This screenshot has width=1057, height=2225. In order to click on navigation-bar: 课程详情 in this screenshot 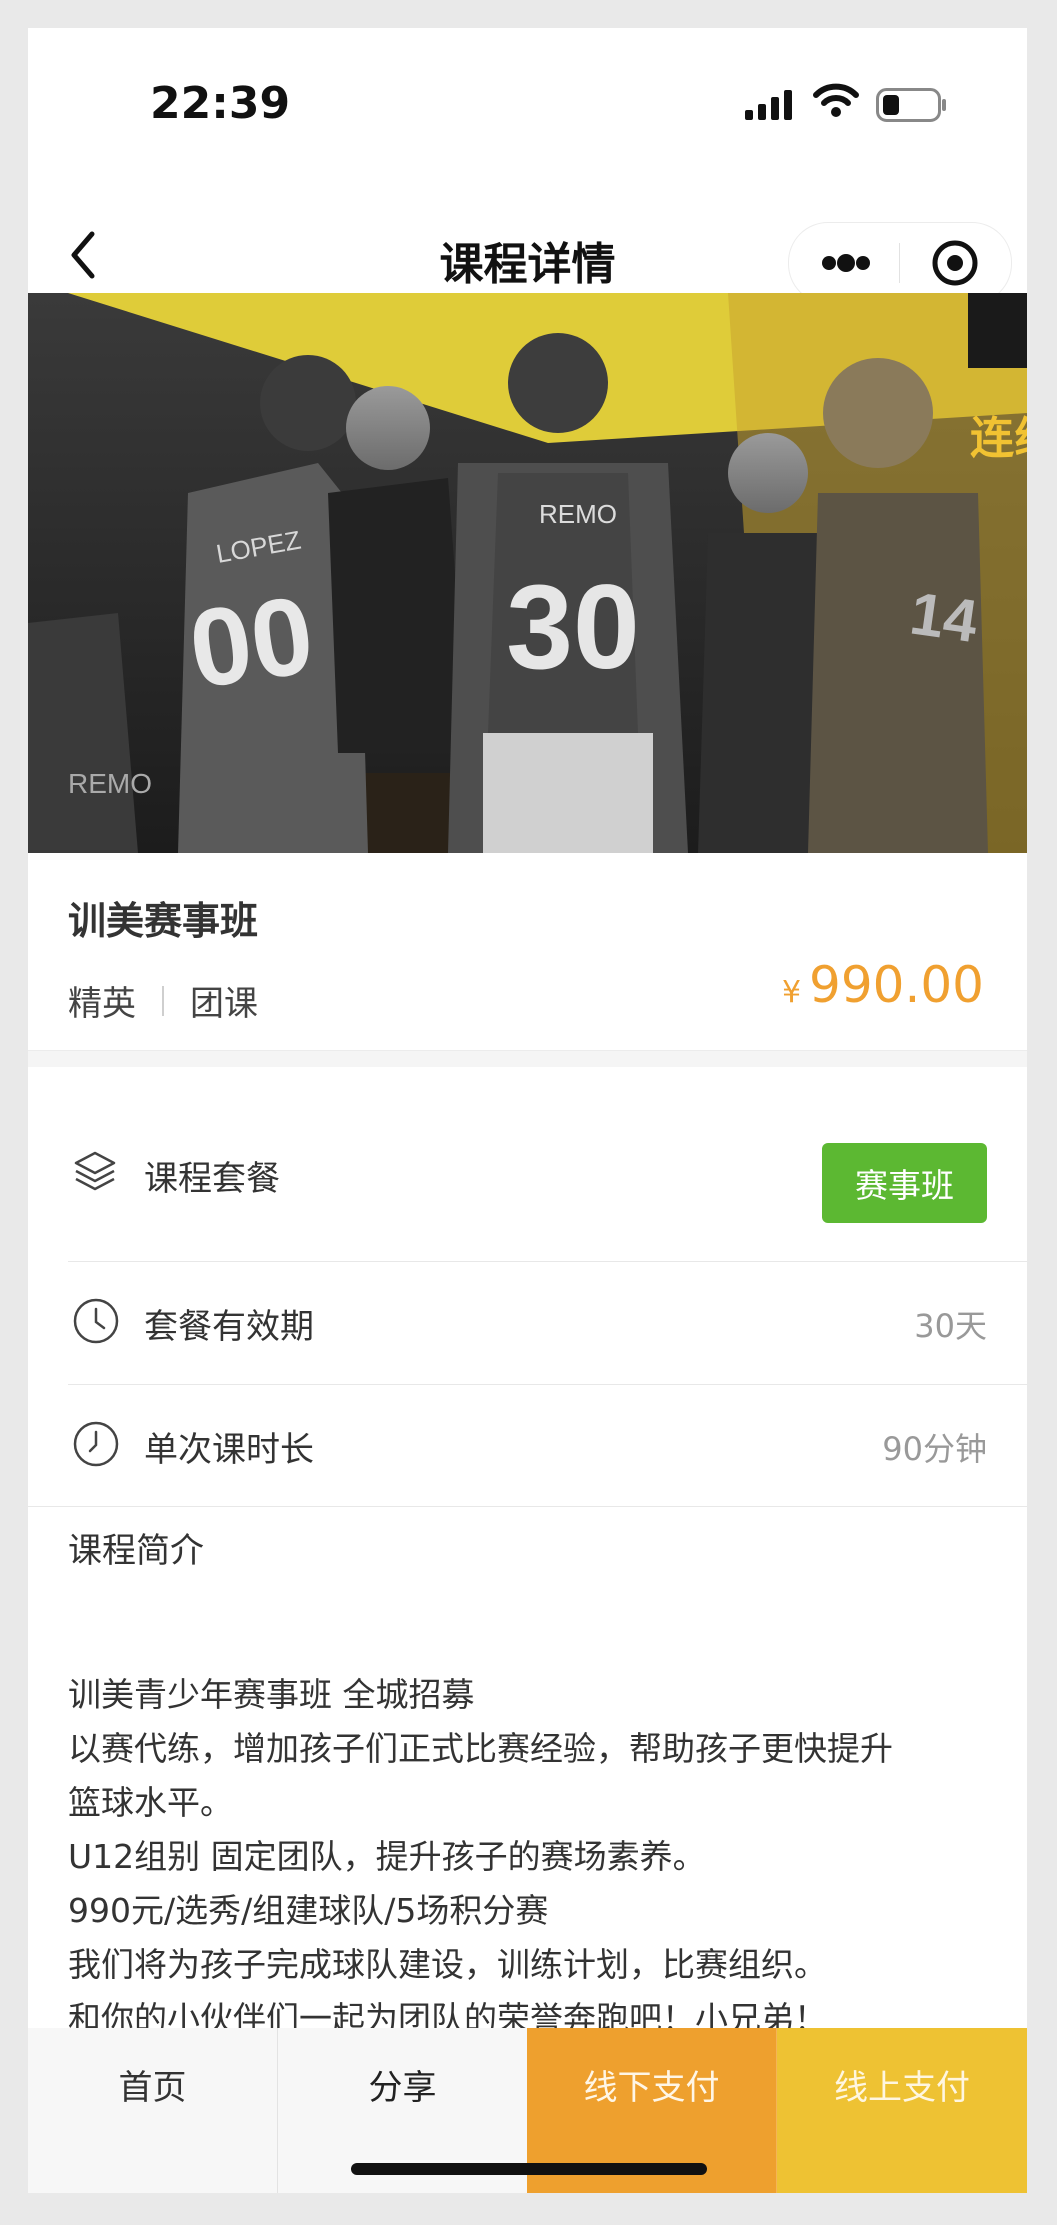, I will do `click(527, 246)`.